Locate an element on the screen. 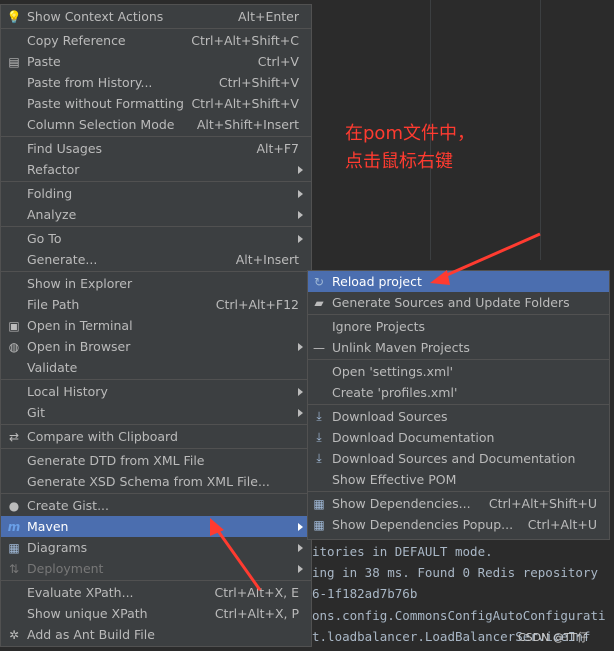 The height and width of the screenshot is (651, 614). arrow-head-reload is located at coordinates (440, 277).